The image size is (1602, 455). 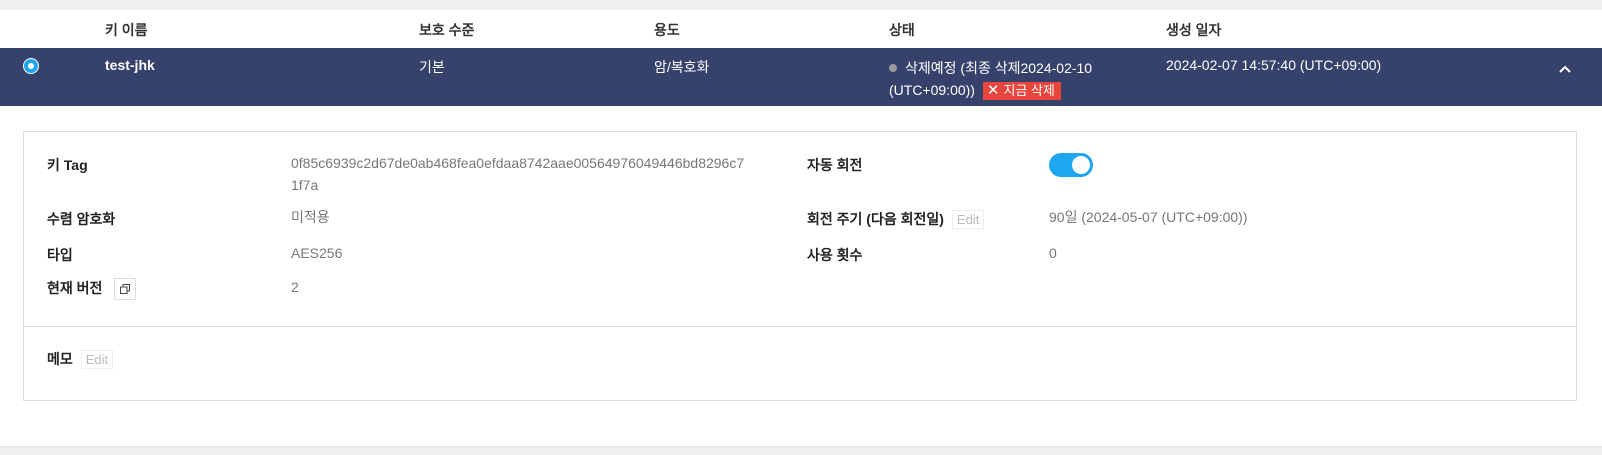 I want to click on header-status: 상태, so click(x=902, y=30).